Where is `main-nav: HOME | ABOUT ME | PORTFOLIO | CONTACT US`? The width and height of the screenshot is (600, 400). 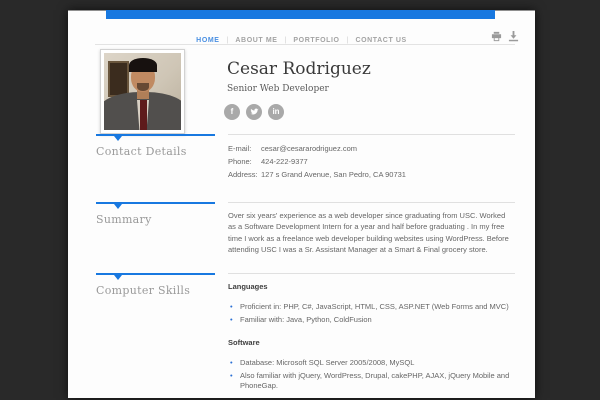 main-nav: HOME | ABOUT ME | PORTFOLIO | CONTACT US is located at coordinates (301, 41).